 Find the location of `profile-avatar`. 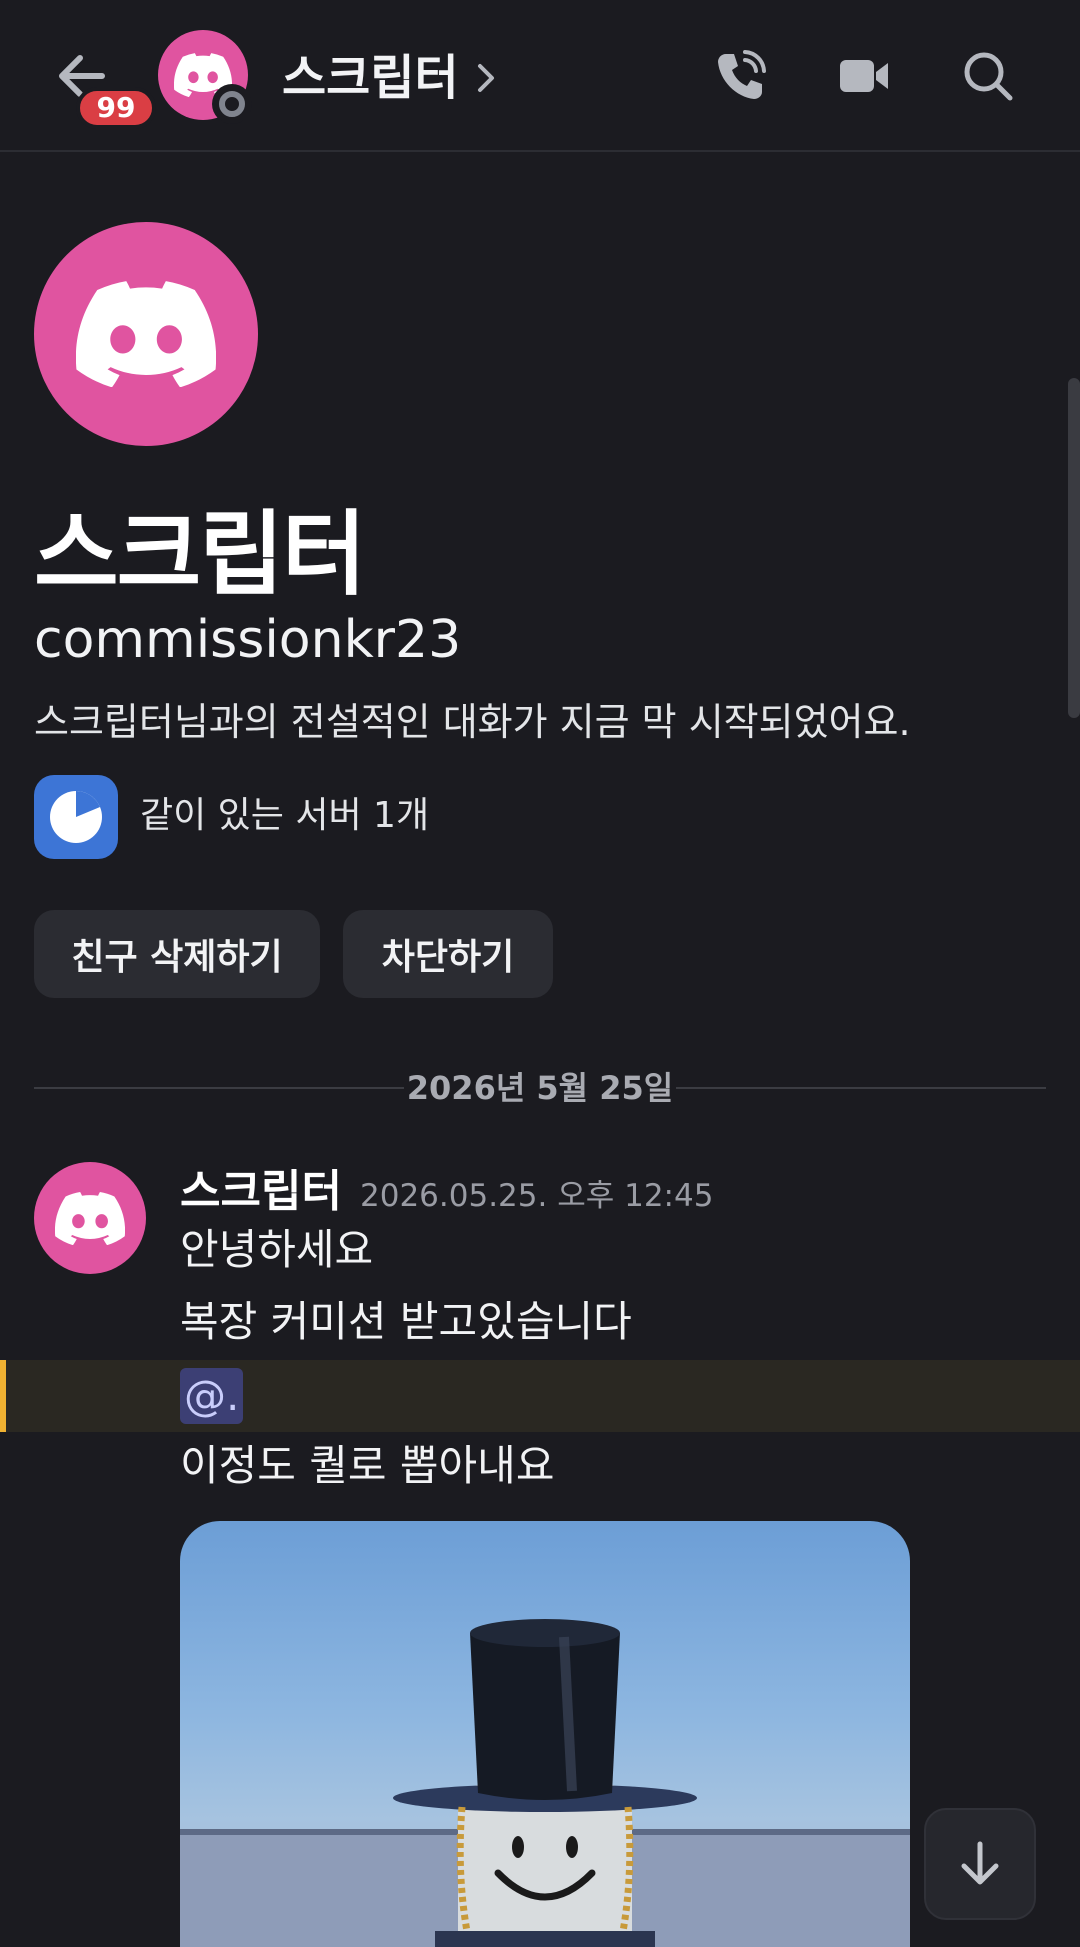

profile-avatar is located at coordinates (146, 334).